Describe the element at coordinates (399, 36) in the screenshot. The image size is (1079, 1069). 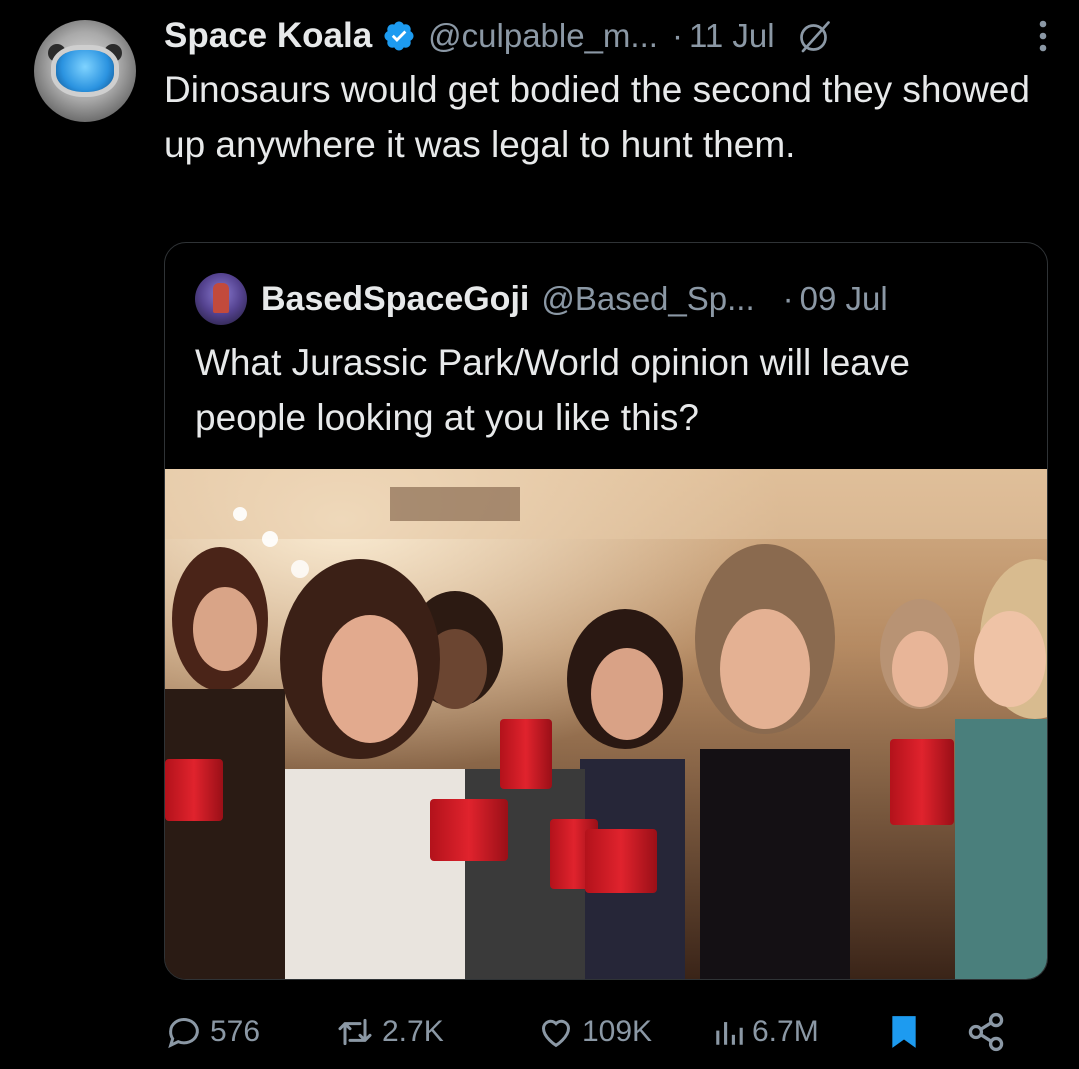
I see `verified-badge-icon` at that location.